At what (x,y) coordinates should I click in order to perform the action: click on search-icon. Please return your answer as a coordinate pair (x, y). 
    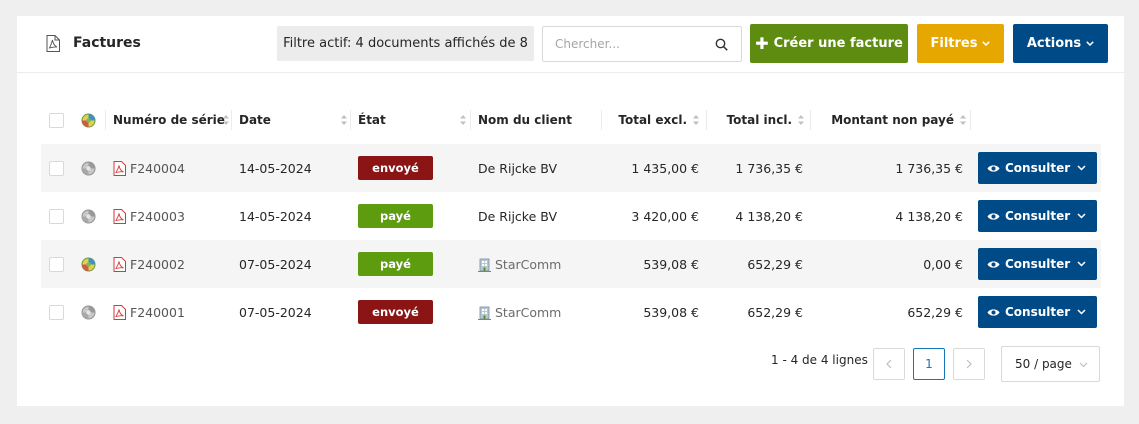
    Looking at the image, I should click on (721, 44).